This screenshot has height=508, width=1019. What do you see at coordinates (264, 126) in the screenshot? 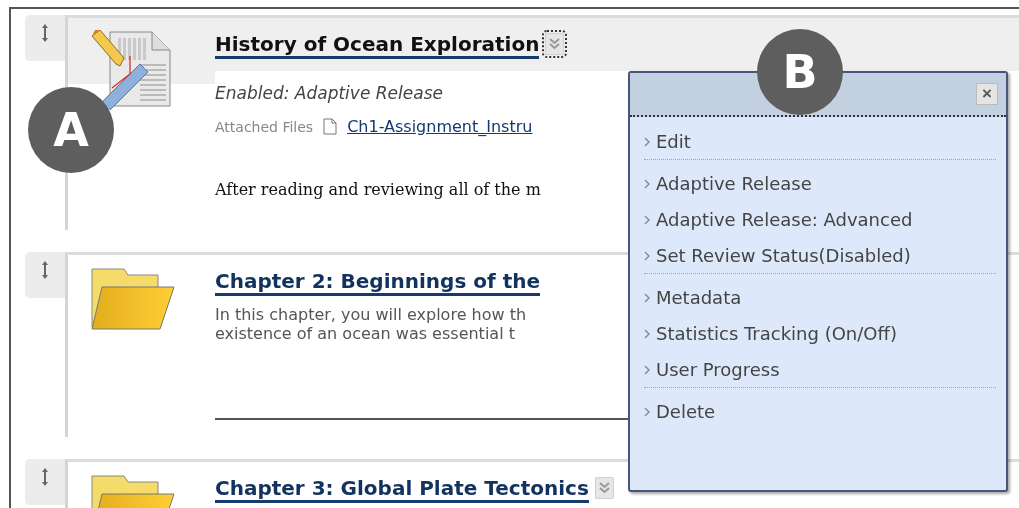
I see `attached-files-label: Attached Files` at bounding box center [264, 126].